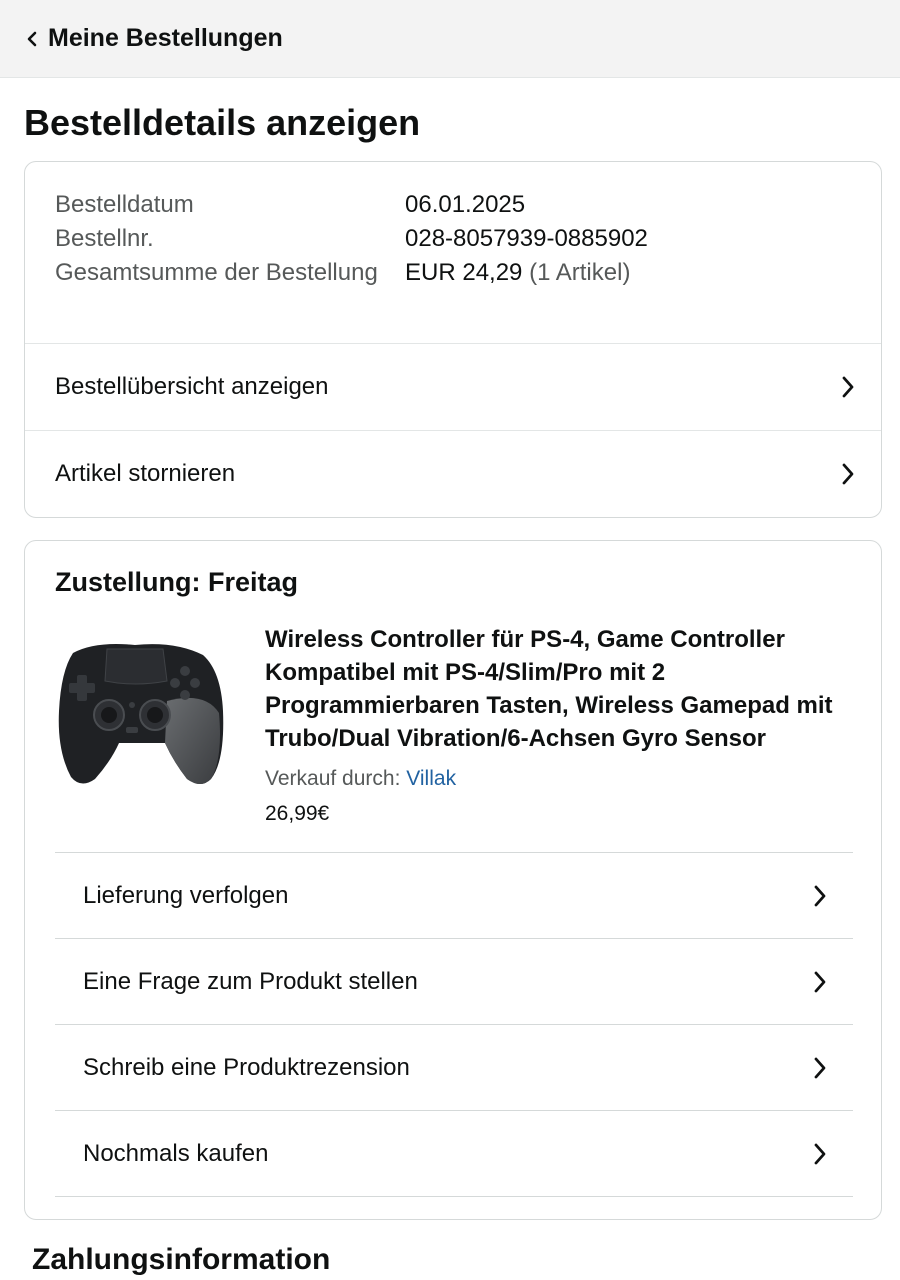 The image size is (900, 1280). I want to click on seller-prefix: Verkauf durch:, so click(333, 778).